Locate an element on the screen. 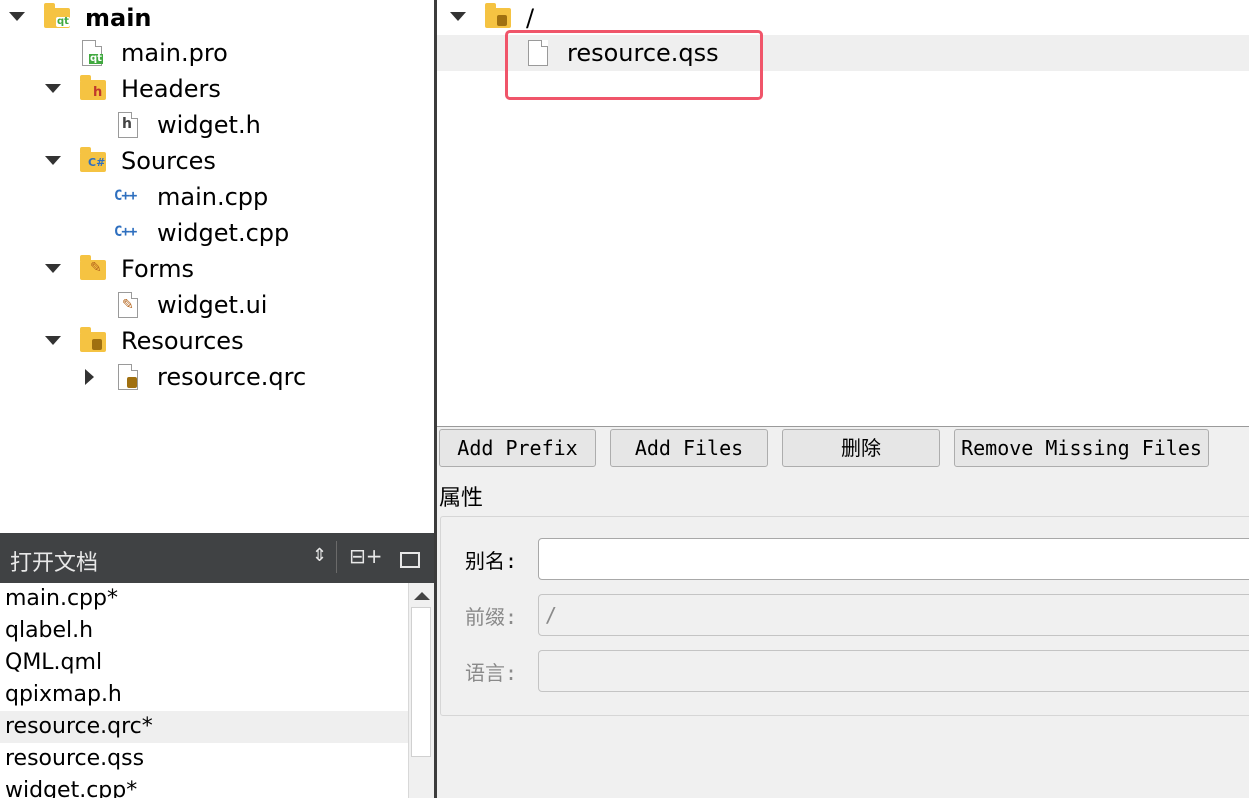 The image size is (1249, 798). scroll-up-arrow-icon is located at coordinates (422, 596).